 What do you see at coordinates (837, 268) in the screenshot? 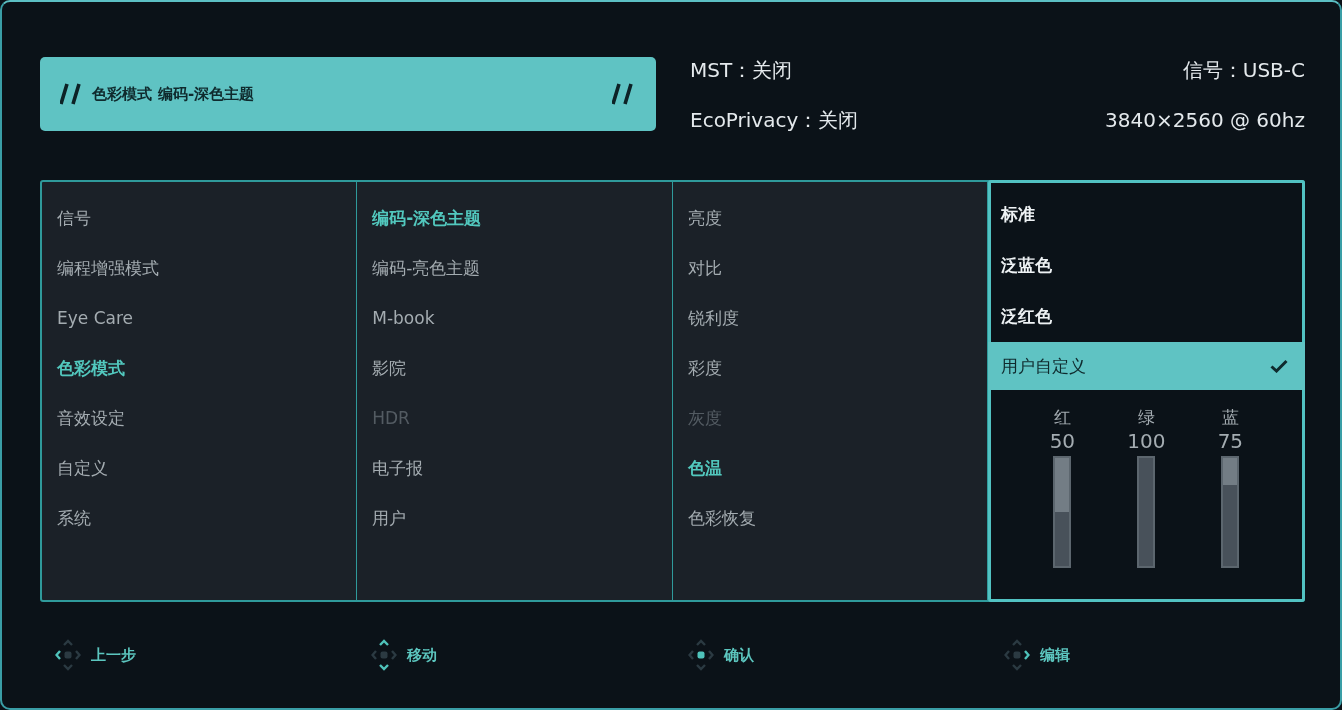
I see `menu-item: 对比` at bounding box center [837, 268].